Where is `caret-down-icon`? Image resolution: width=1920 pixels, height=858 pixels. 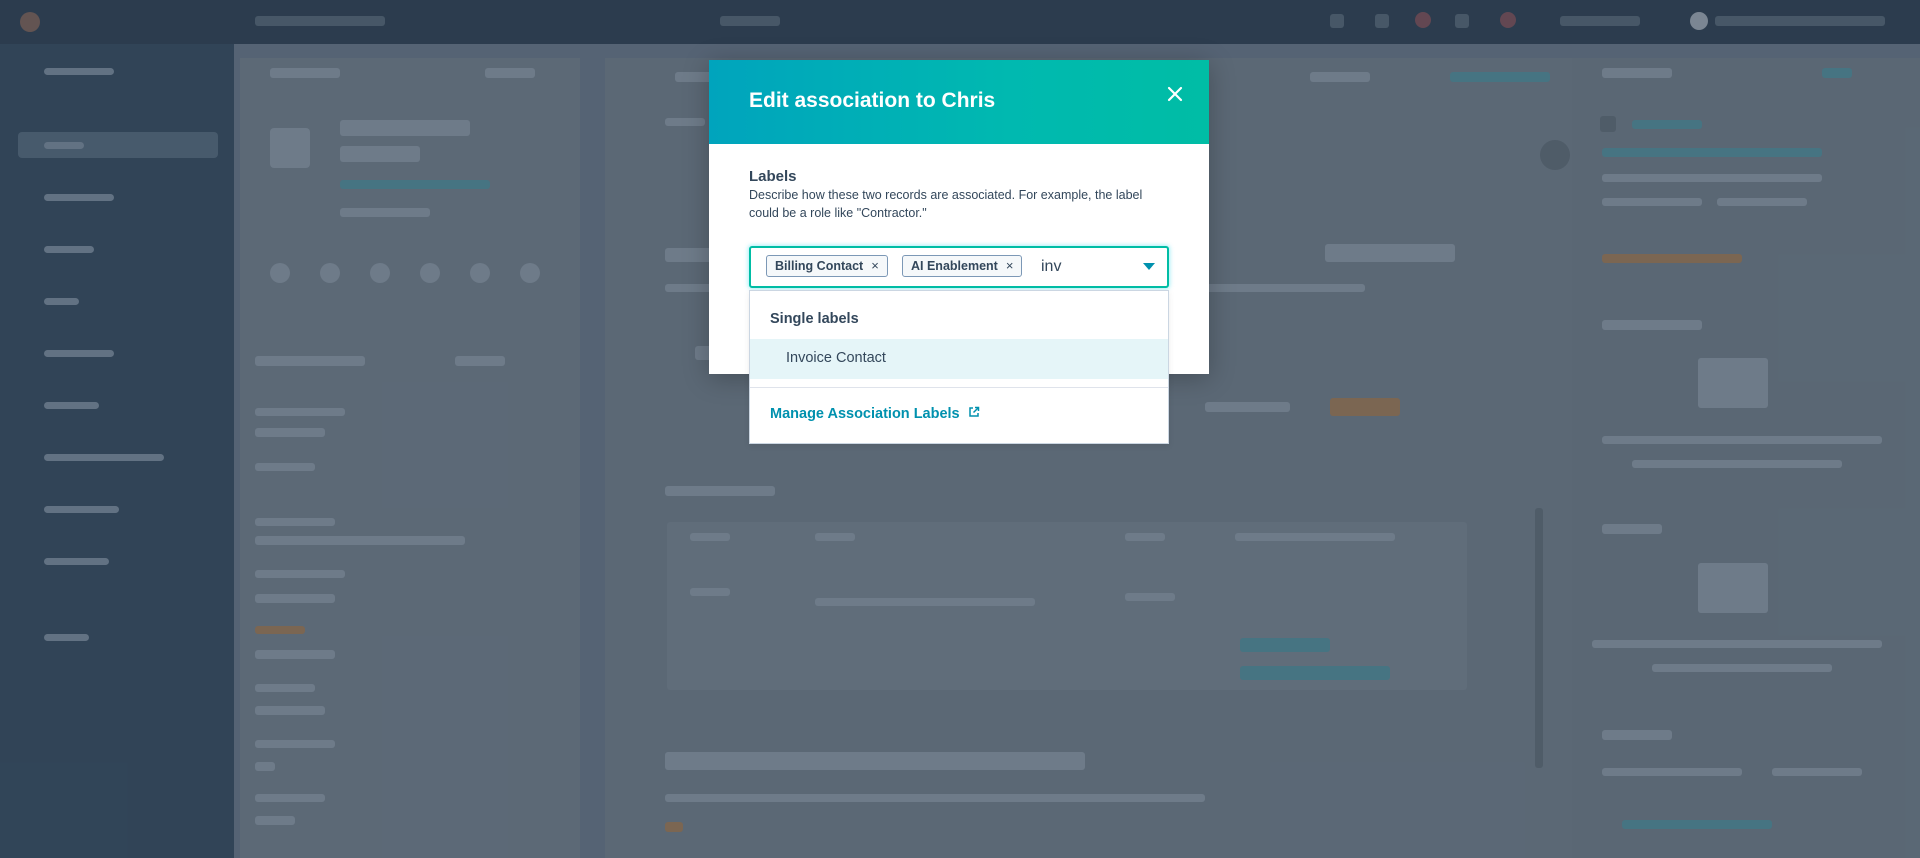
caret-down-icon is located at coordinates (1149, 266).